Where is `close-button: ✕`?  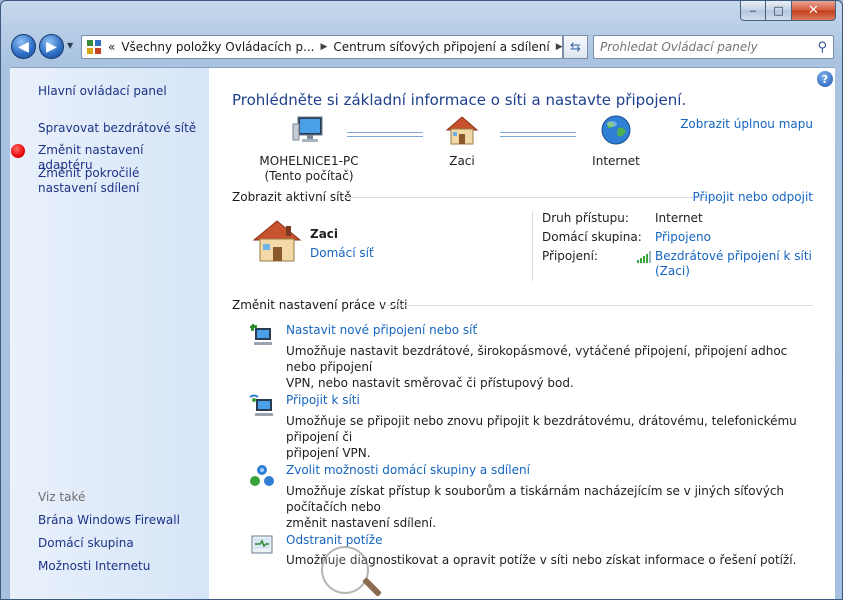
close-button: ✕ is located at coordinates (814, 11).